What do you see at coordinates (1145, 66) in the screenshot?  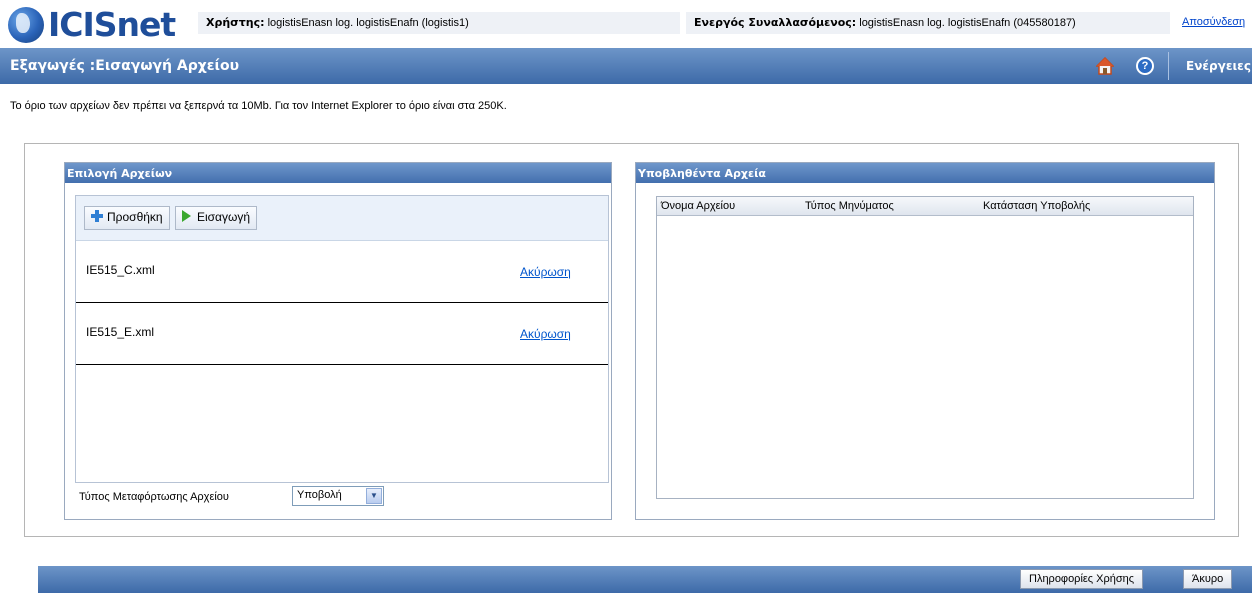 I see `help-icon: ?` at bounding box center [1145, 66].